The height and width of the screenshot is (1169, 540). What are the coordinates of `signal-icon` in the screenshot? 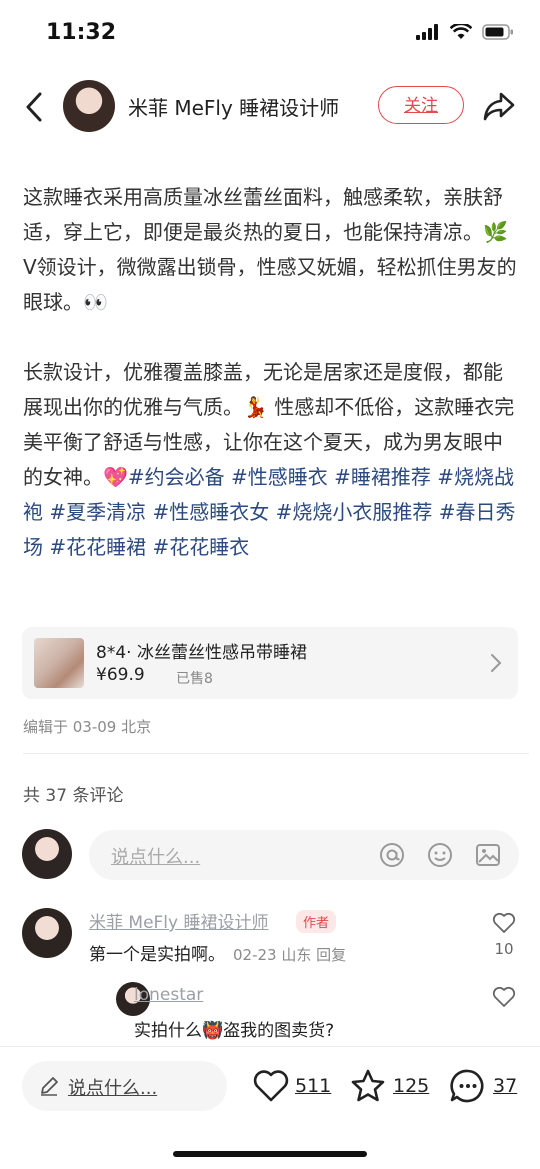 It's located at (427, 32).